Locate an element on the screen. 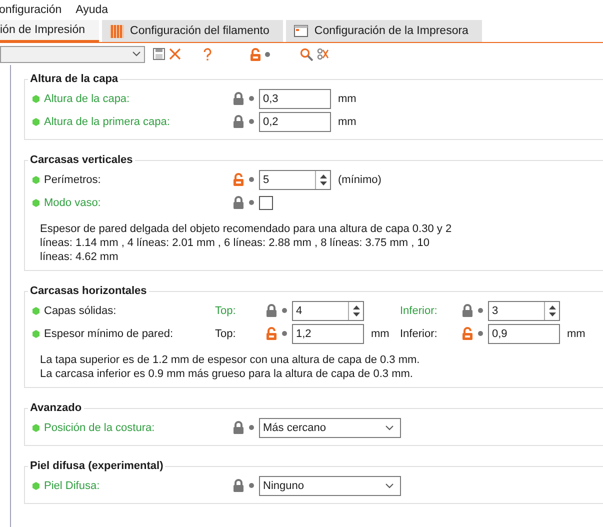 This screenshot has height=527, width=603. number-field: 0,9 is located at coordinates (524, 334).